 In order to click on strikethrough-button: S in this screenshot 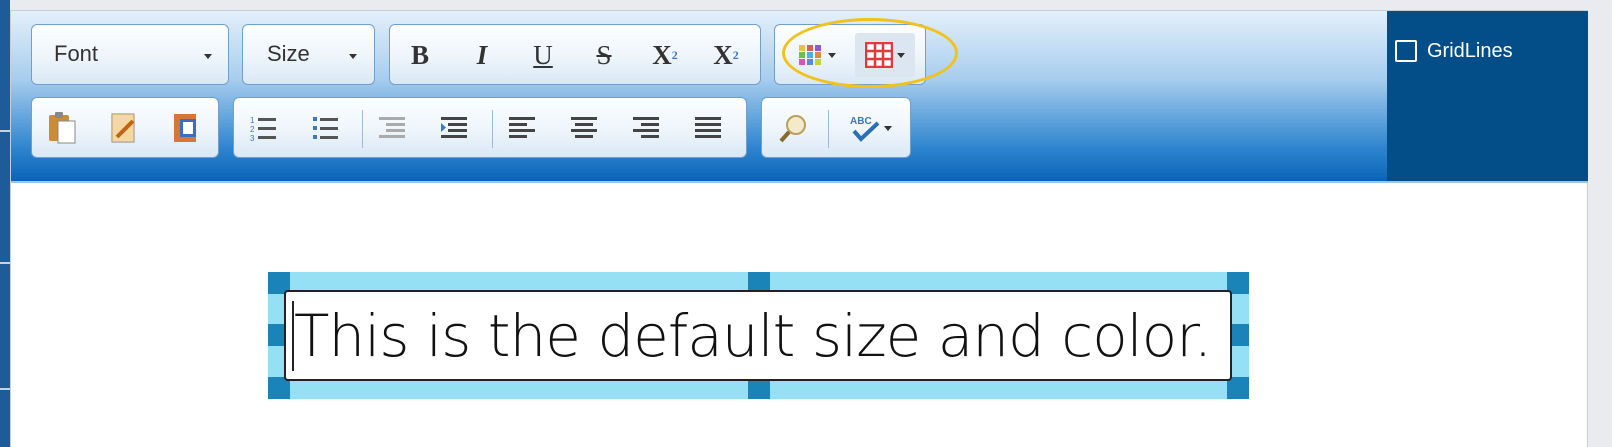, I will do `click(604, 55)`.